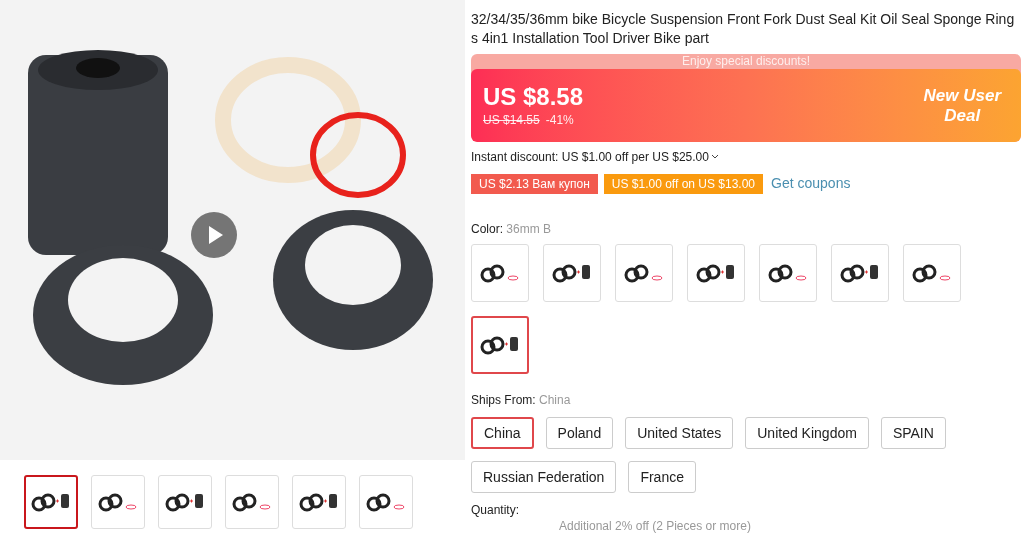  I want to click on deal-label: Deal, so click(962, 115).